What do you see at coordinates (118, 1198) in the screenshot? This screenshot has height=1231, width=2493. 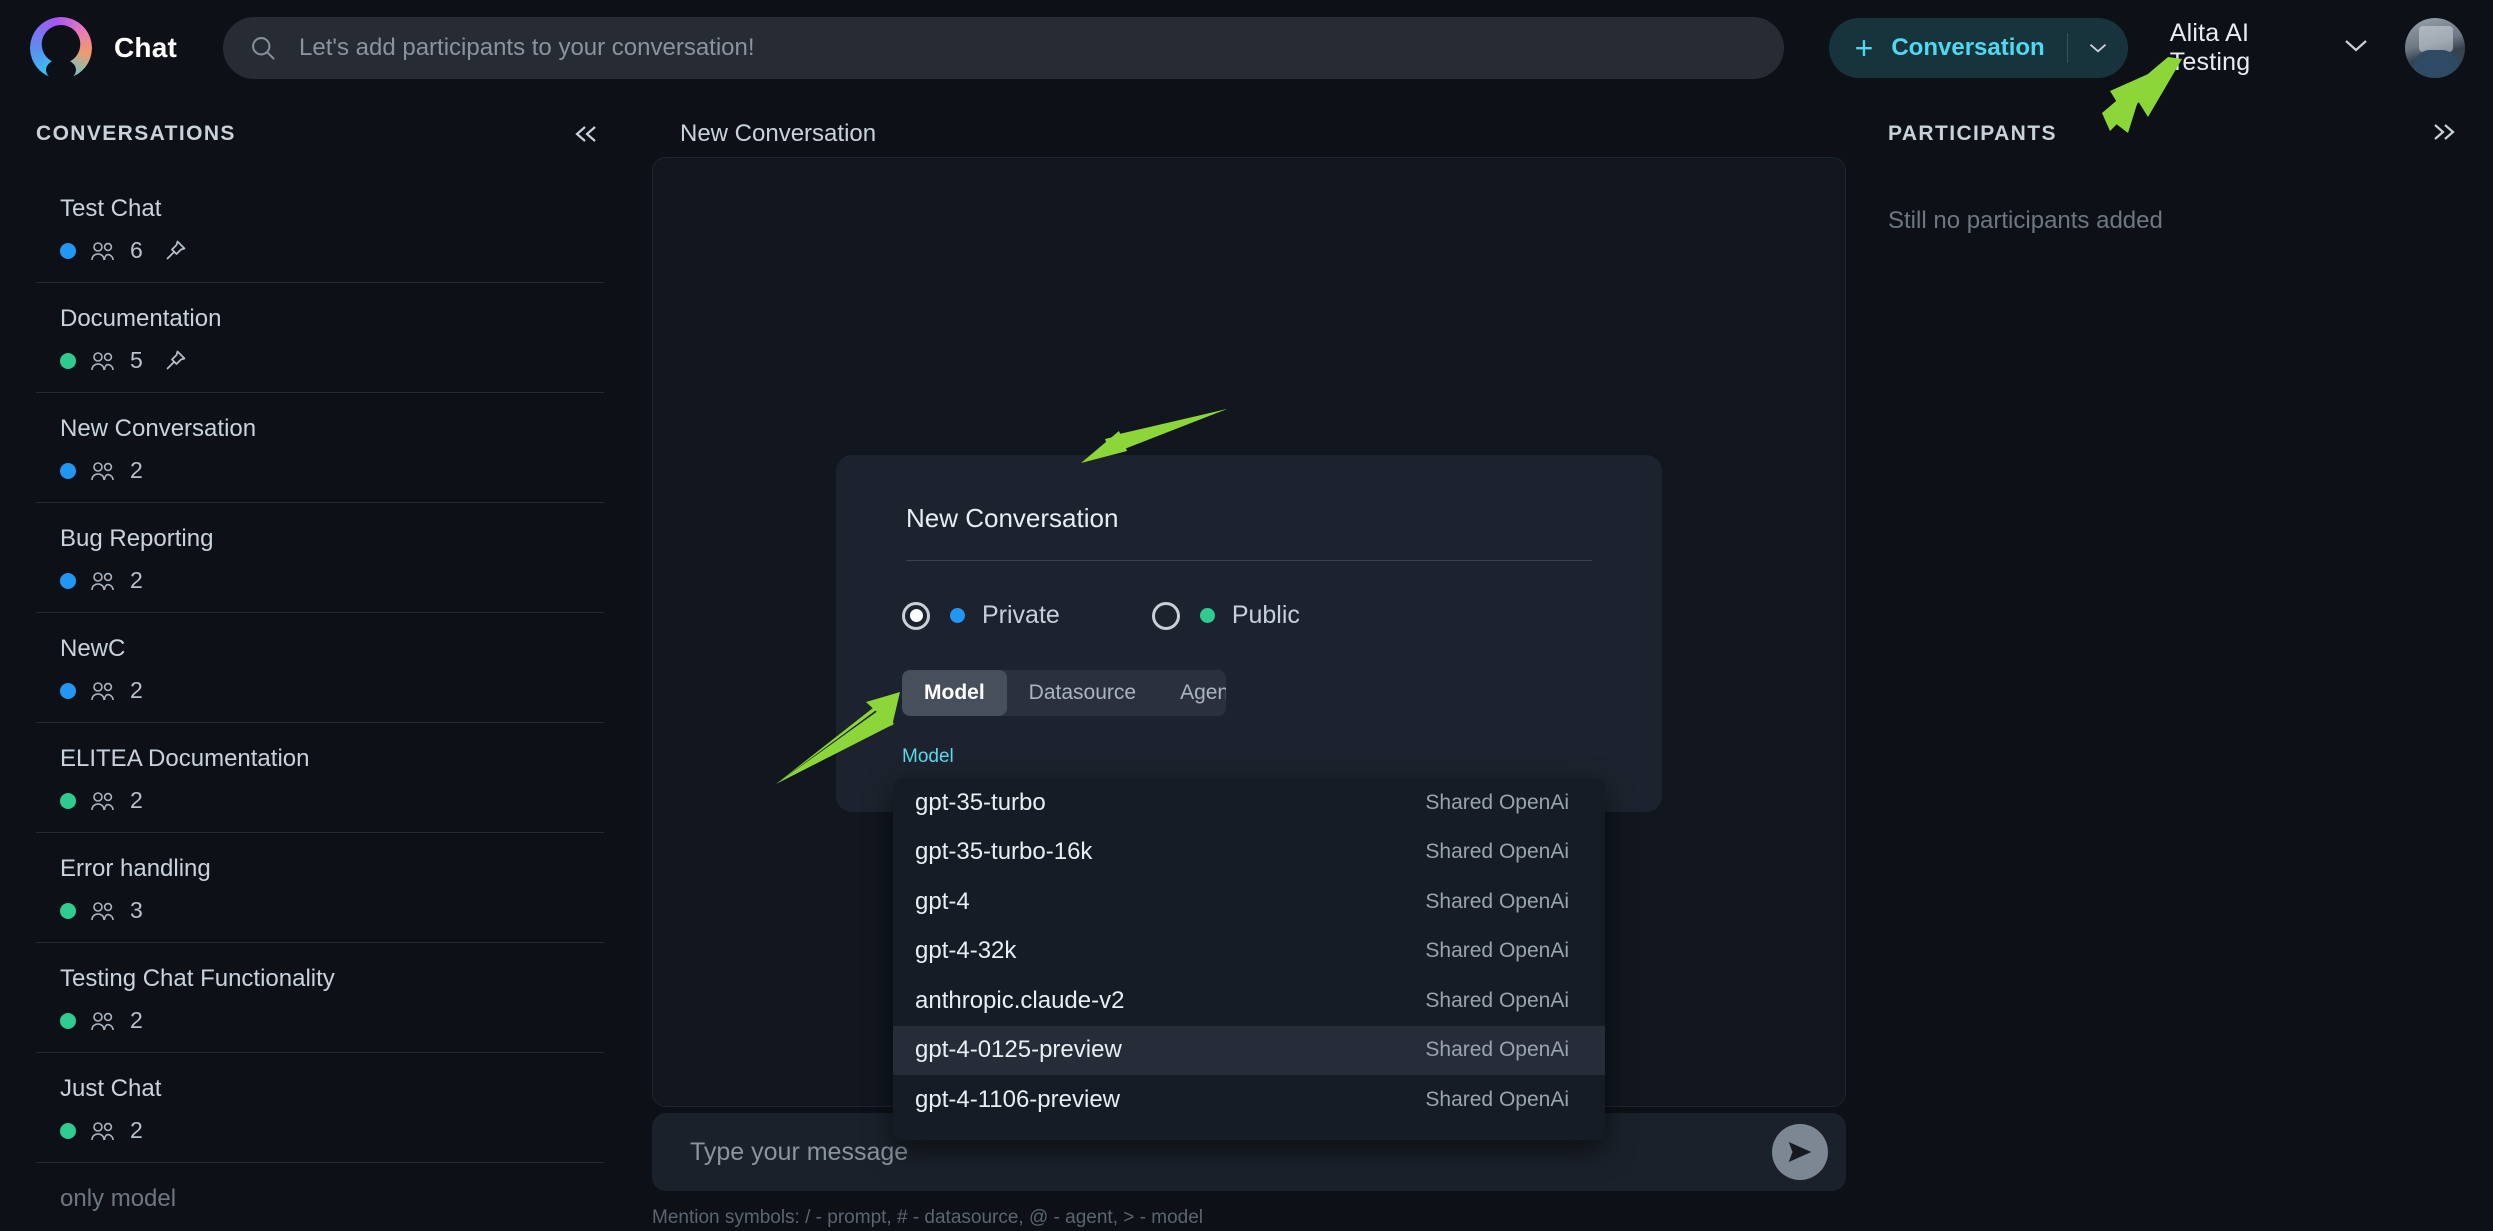 I see `conversation-name: only model` at bounding box center [118, 1198].